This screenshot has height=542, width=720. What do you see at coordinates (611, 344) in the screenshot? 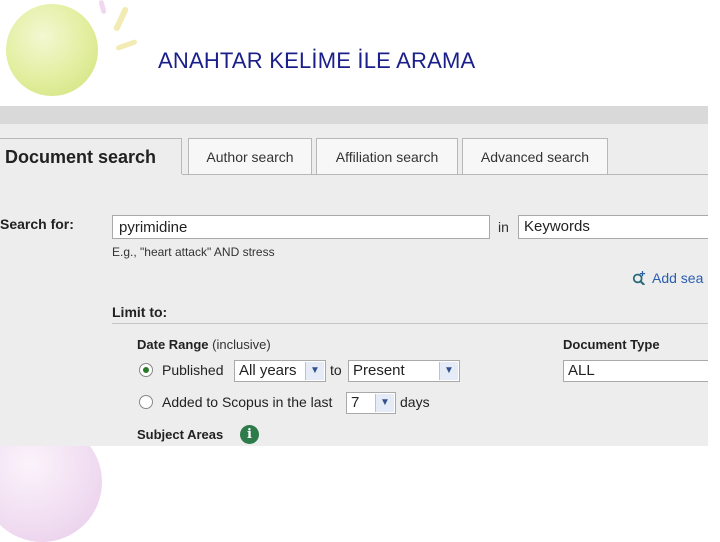
I see `document-type-label: Document Type` at bounding box center [611, 344].